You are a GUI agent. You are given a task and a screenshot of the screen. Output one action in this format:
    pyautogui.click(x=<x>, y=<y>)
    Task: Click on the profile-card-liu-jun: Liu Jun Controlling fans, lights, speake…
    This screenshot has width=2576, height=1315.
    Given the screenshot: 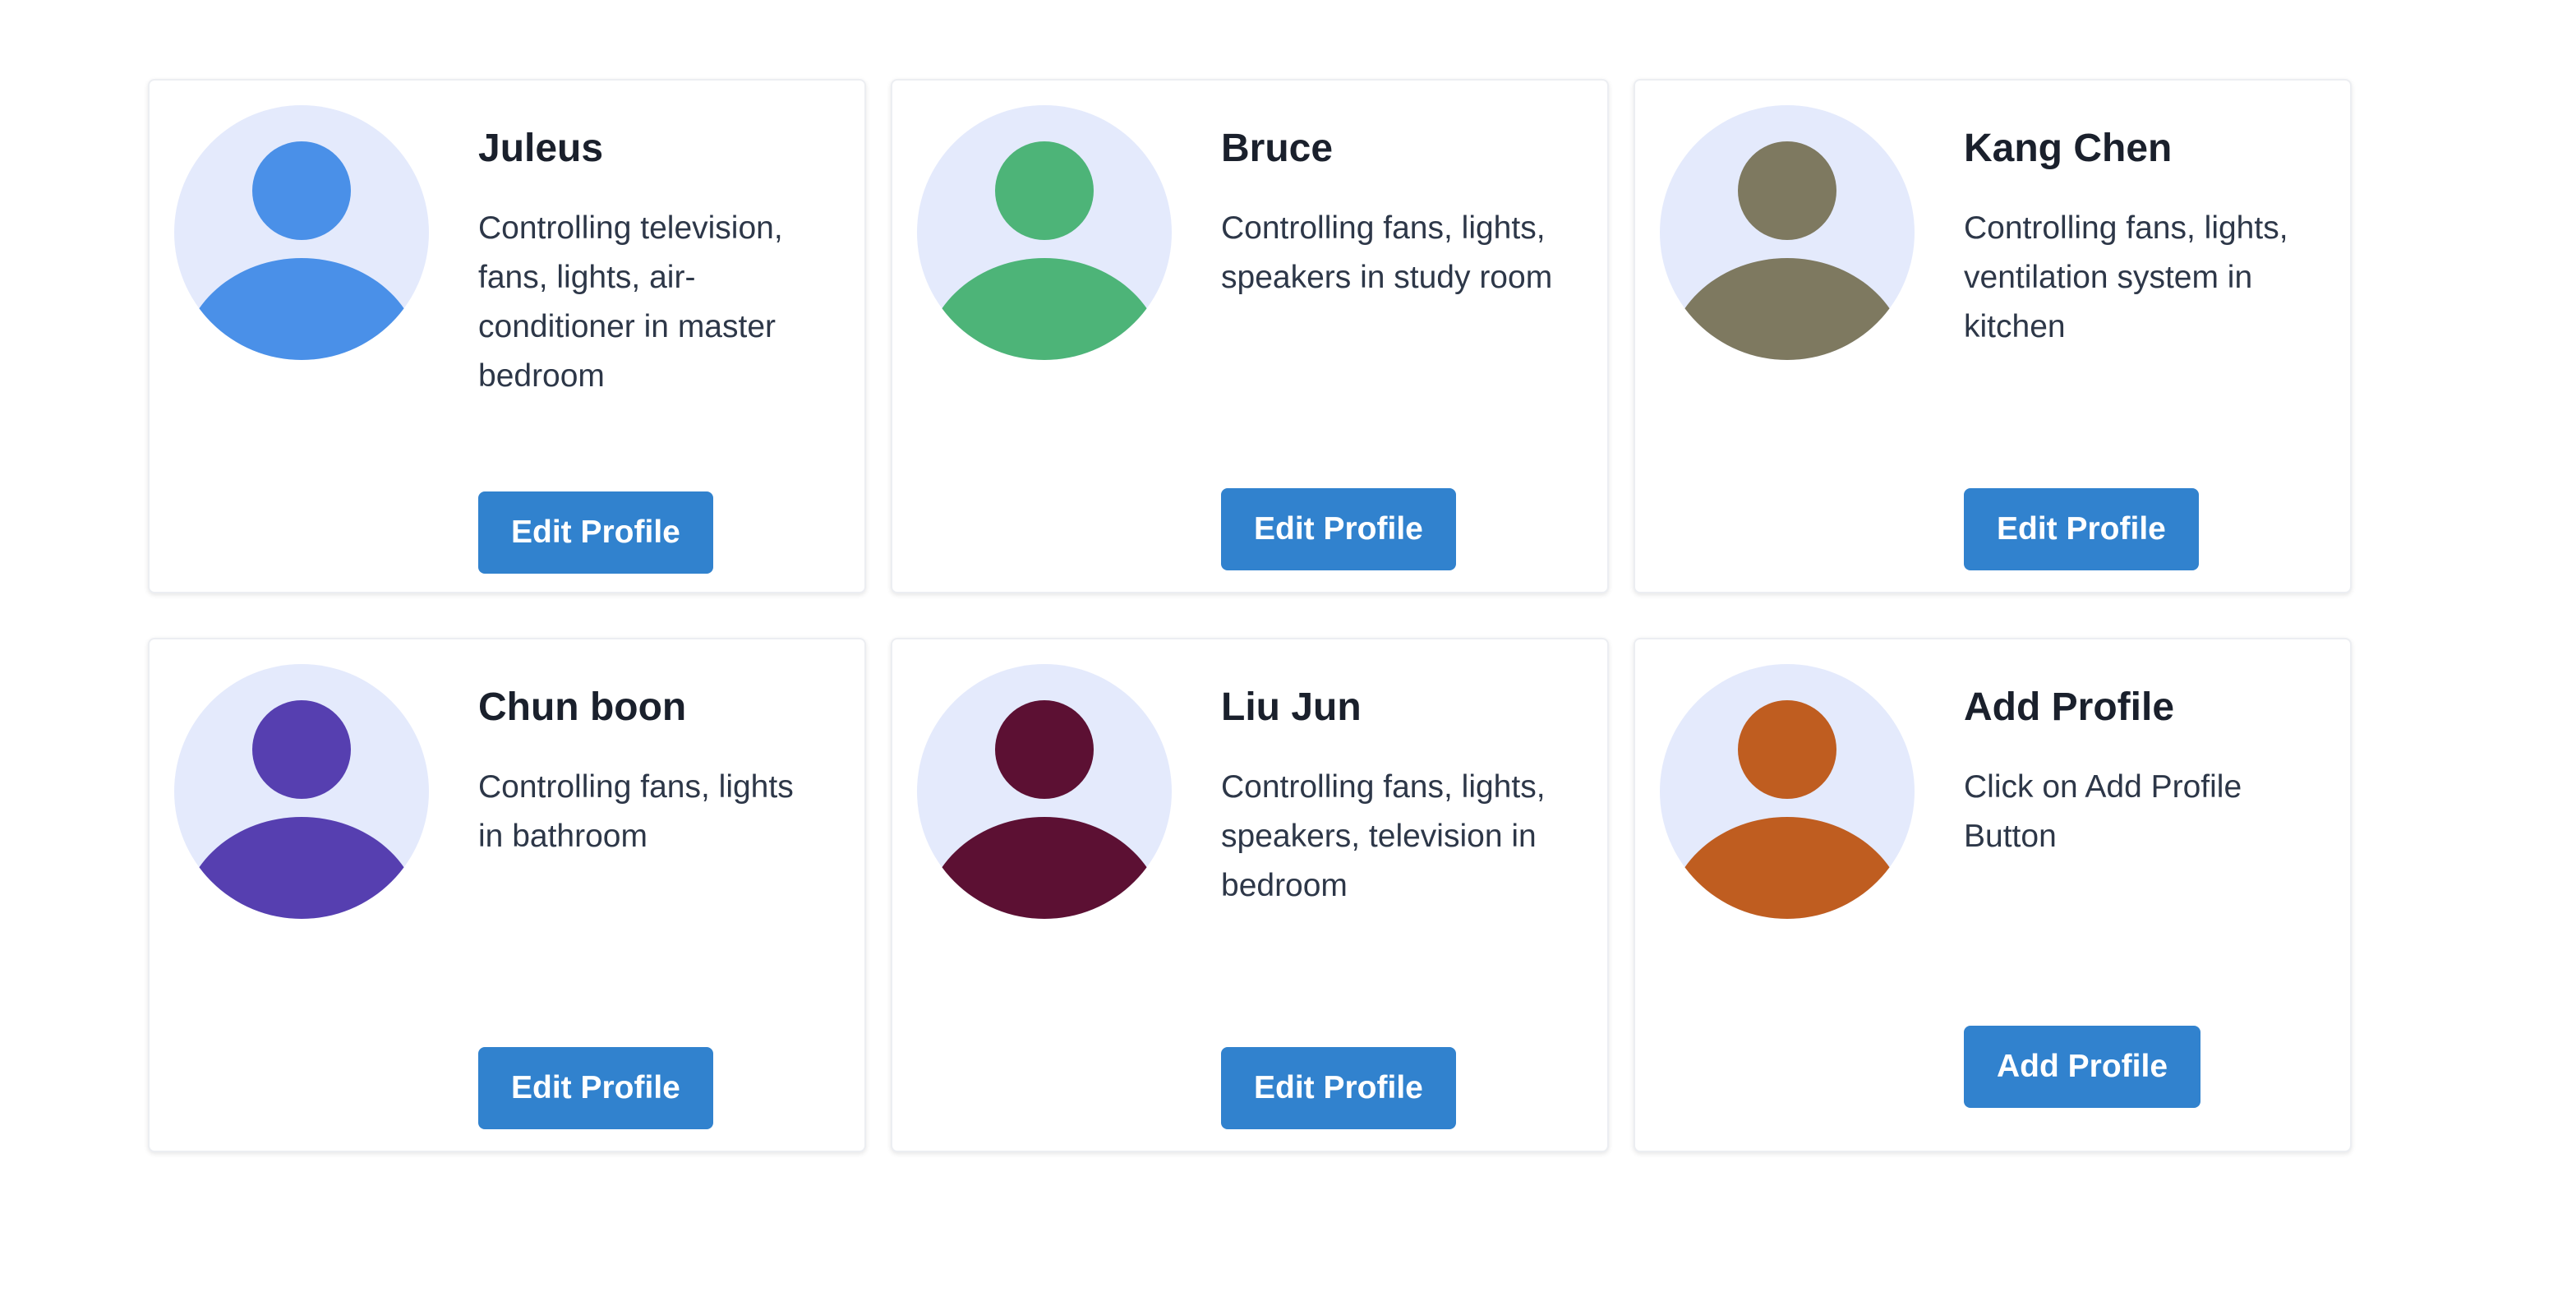 What is the action you would take?
    pyautogui.click(x=1250, y=895)
    